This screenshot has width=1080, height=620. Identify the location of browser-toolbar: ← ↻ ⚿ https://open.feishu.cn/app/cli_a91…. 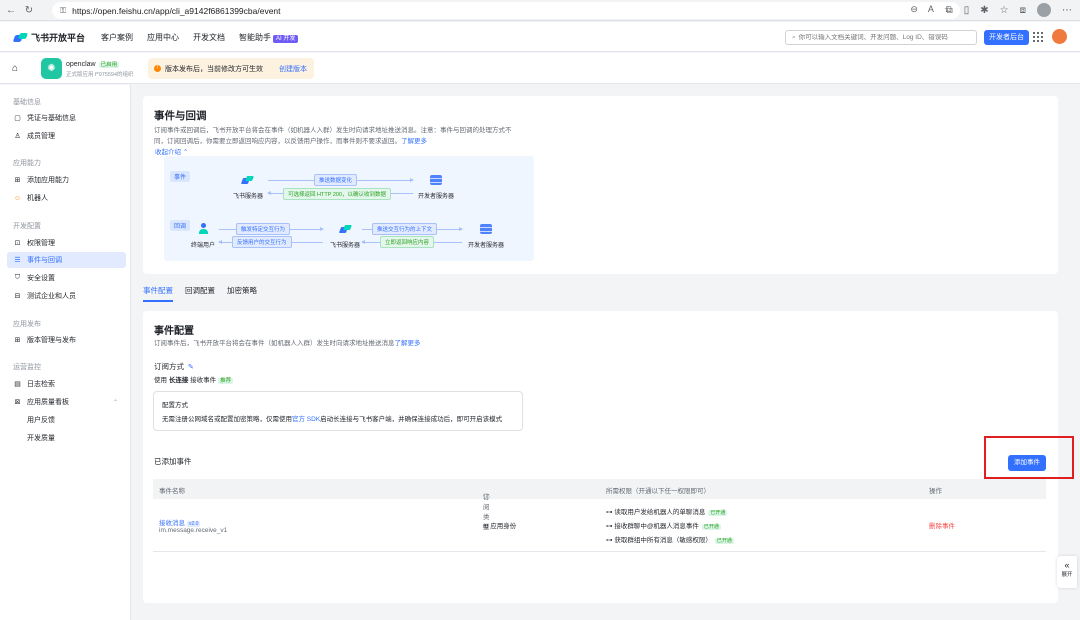
(540, 10).